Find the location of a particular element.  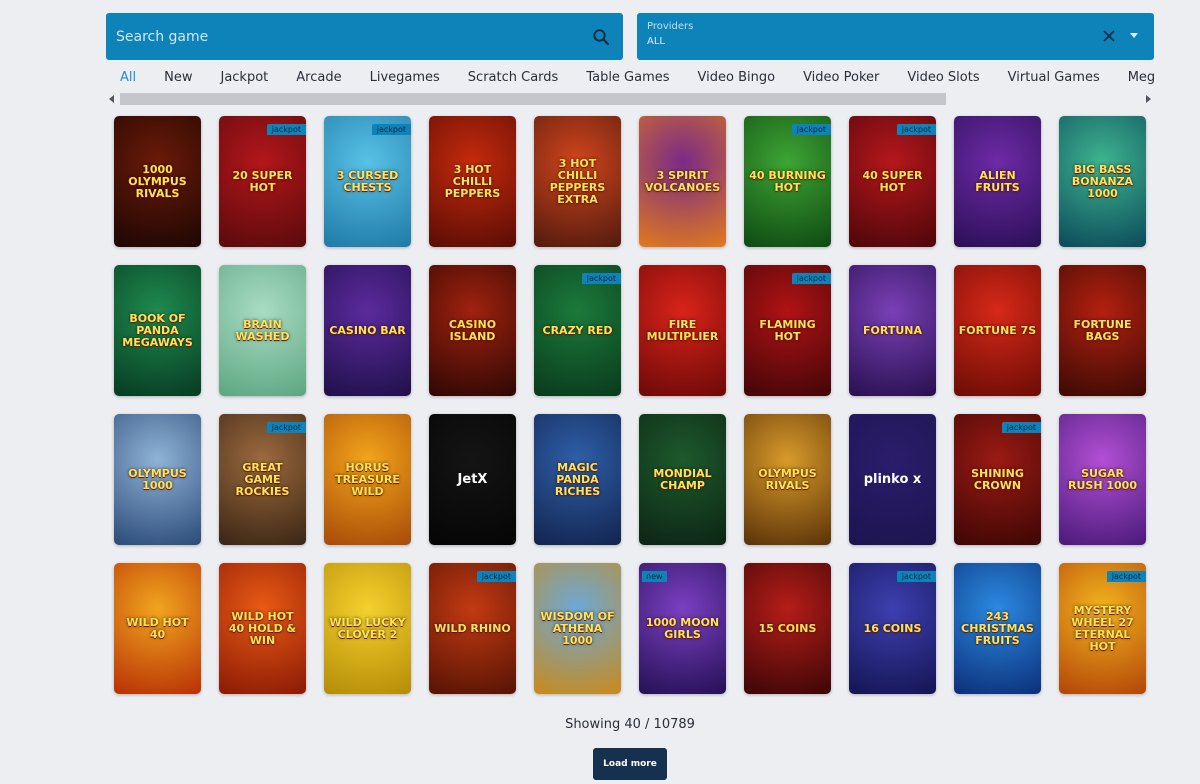

game-title: 243 Christmas Fruits is located at coordinates (997, 628).